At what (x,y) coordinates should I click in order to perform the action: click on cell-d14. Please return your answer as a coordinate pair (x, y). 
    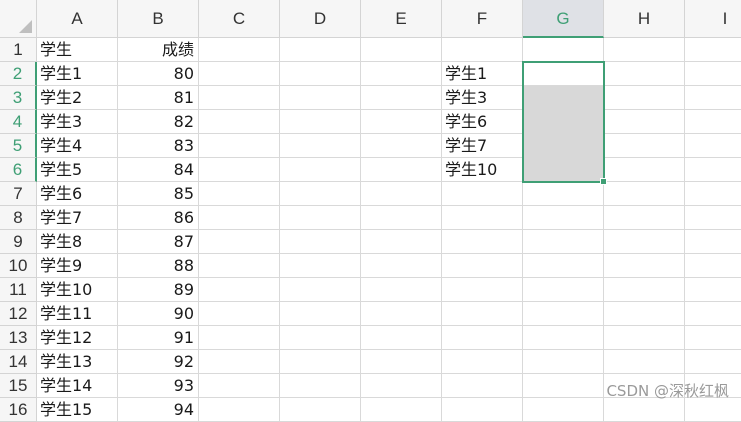
    Looking at the image, I should click on (320, 362).